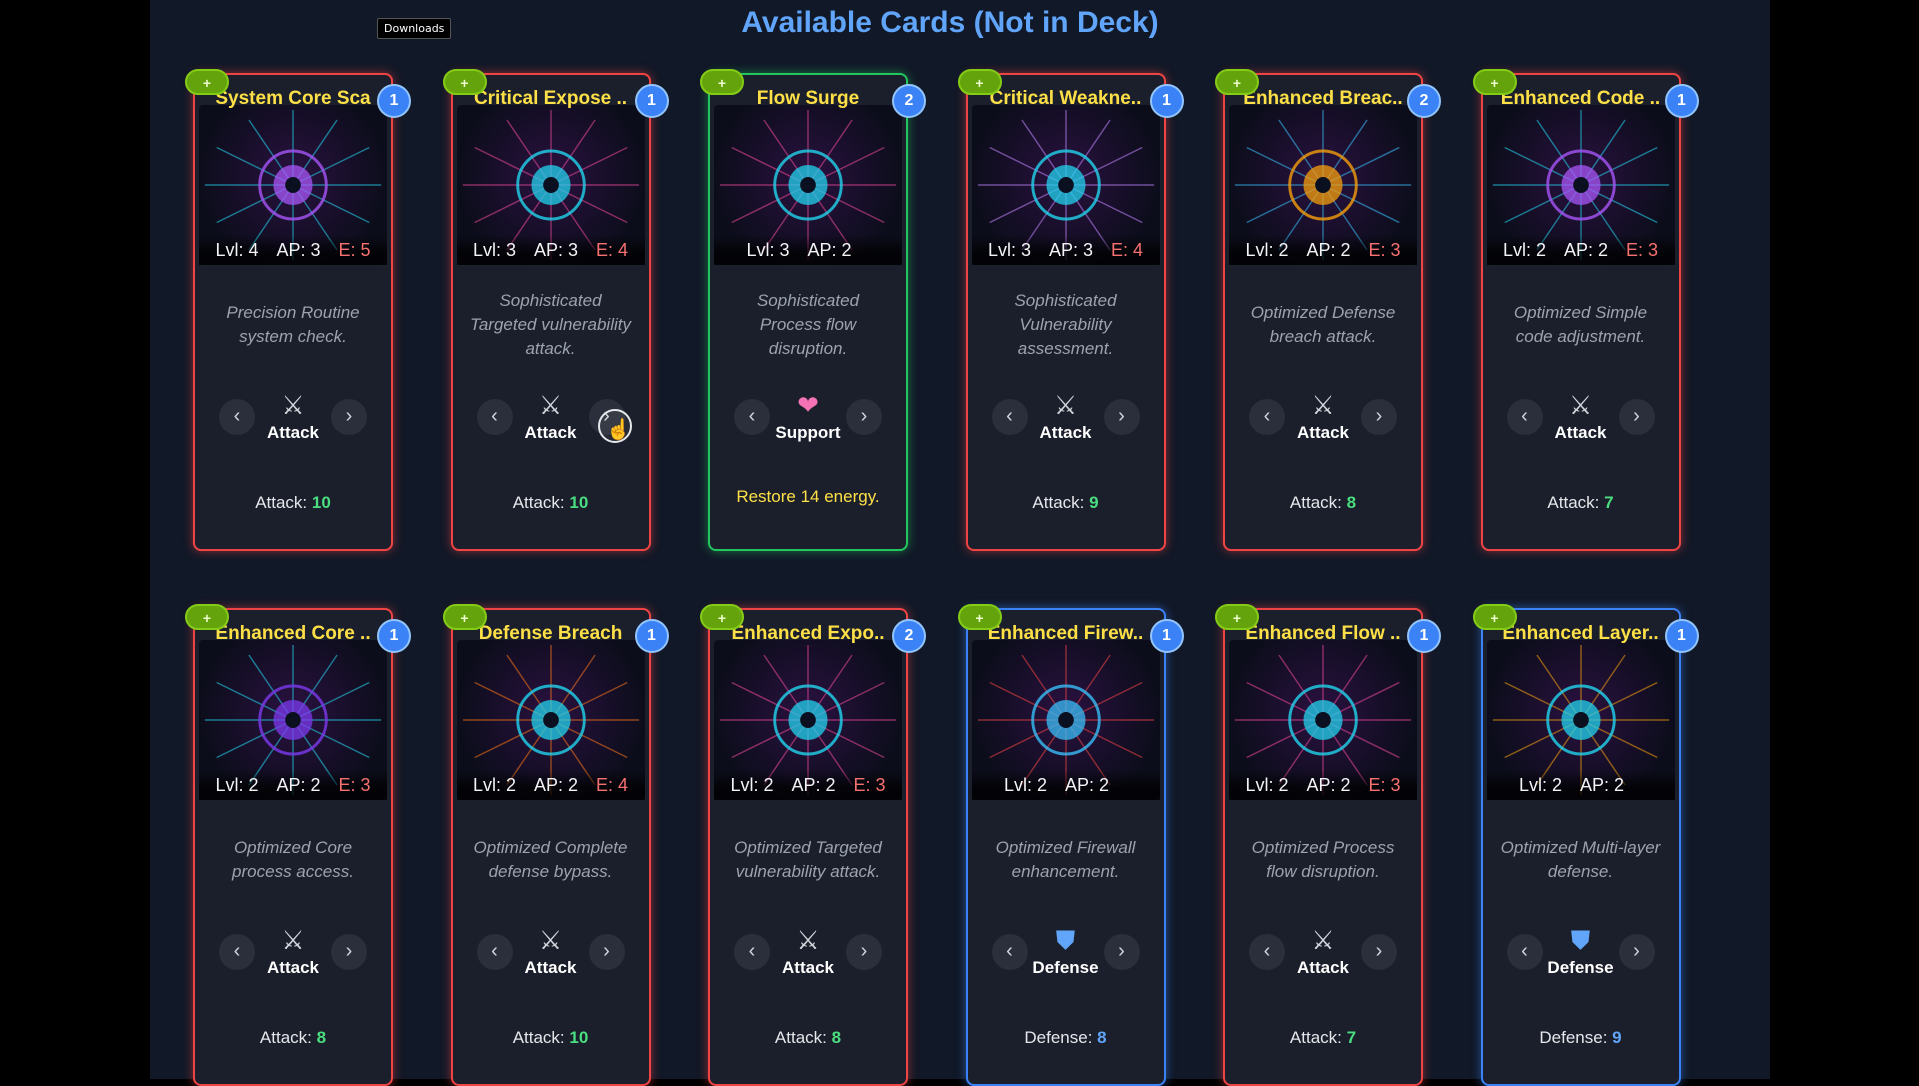 The image size is (1919, 1086). Describe the element at coordinates (556, 249) in the screenshot. I see `card-ap: AP: 3` at that location.